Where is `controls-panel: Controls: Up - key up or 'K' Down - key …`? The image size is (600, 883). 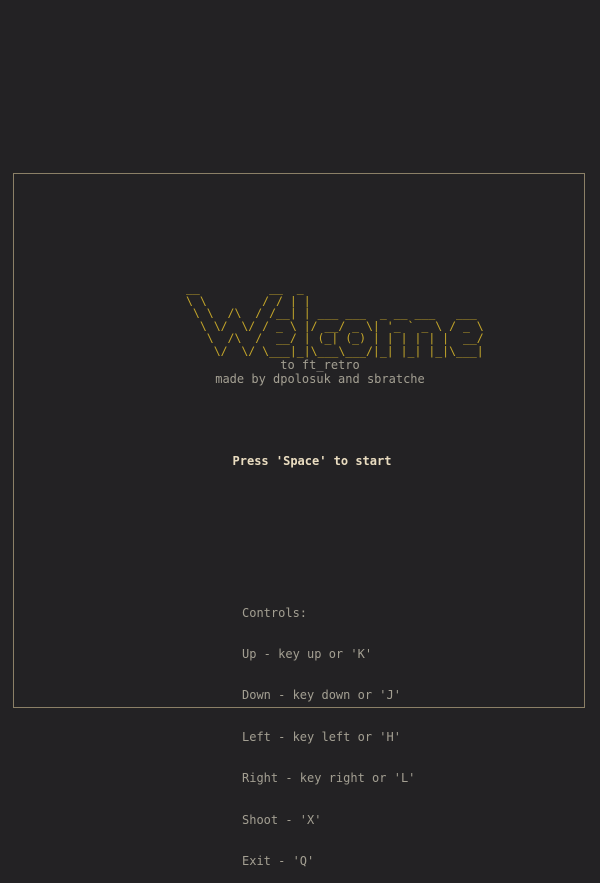 controls-panel: Controls: Up - key up or 'K' Down - key … is located at coordinates (328, 731).